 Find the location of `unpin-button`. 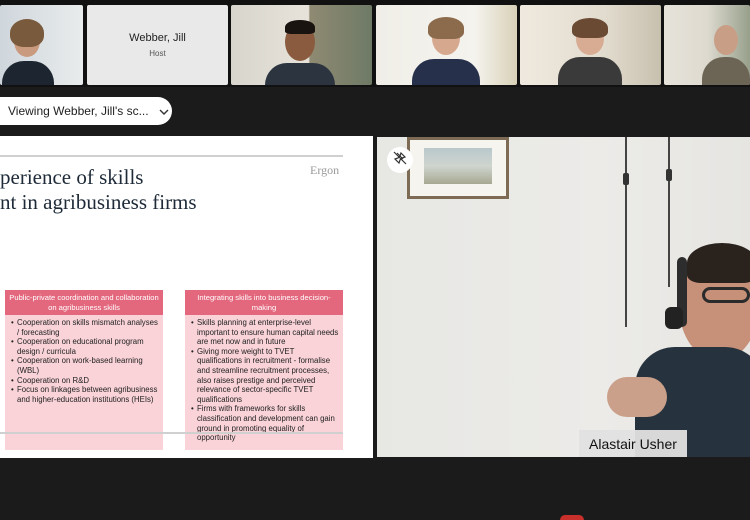

unpin-button is located at coordinates (400, 160).